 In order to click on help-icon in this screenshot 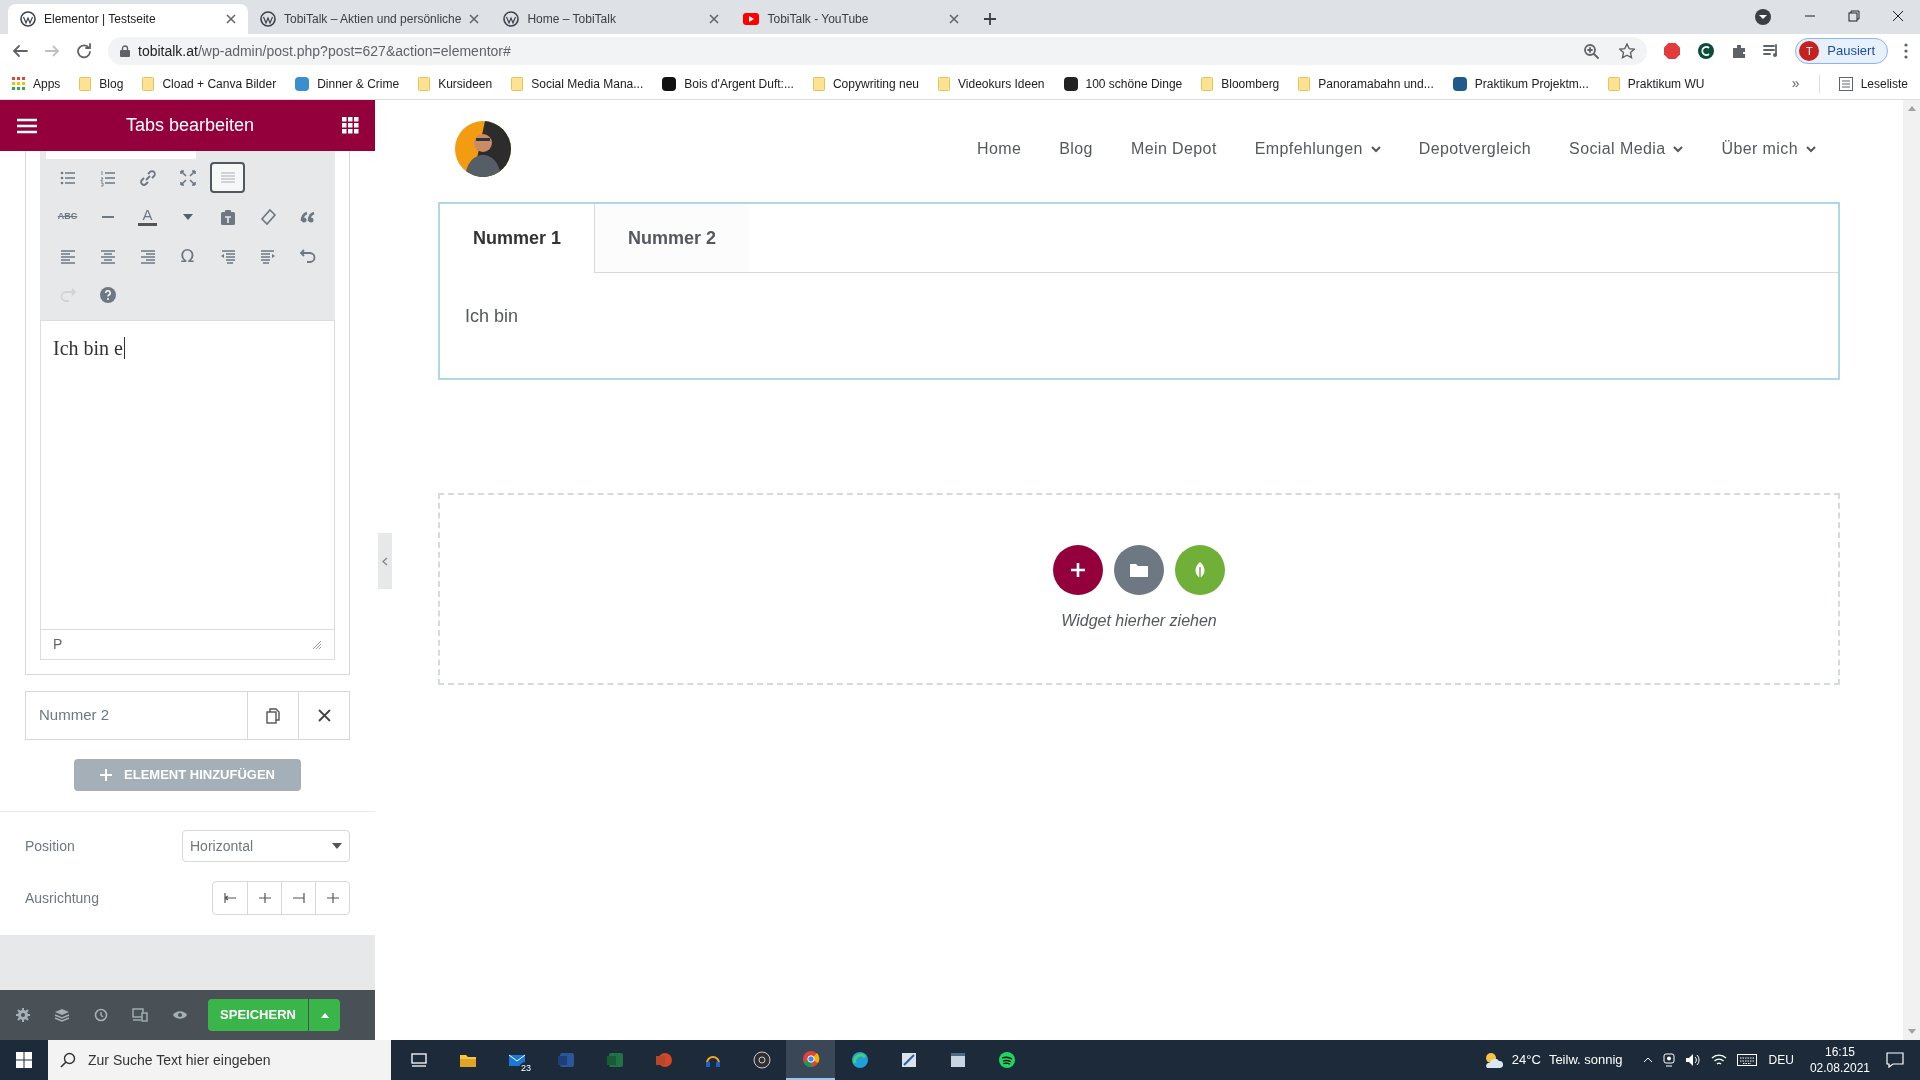, I will do `click(107, 294)`.